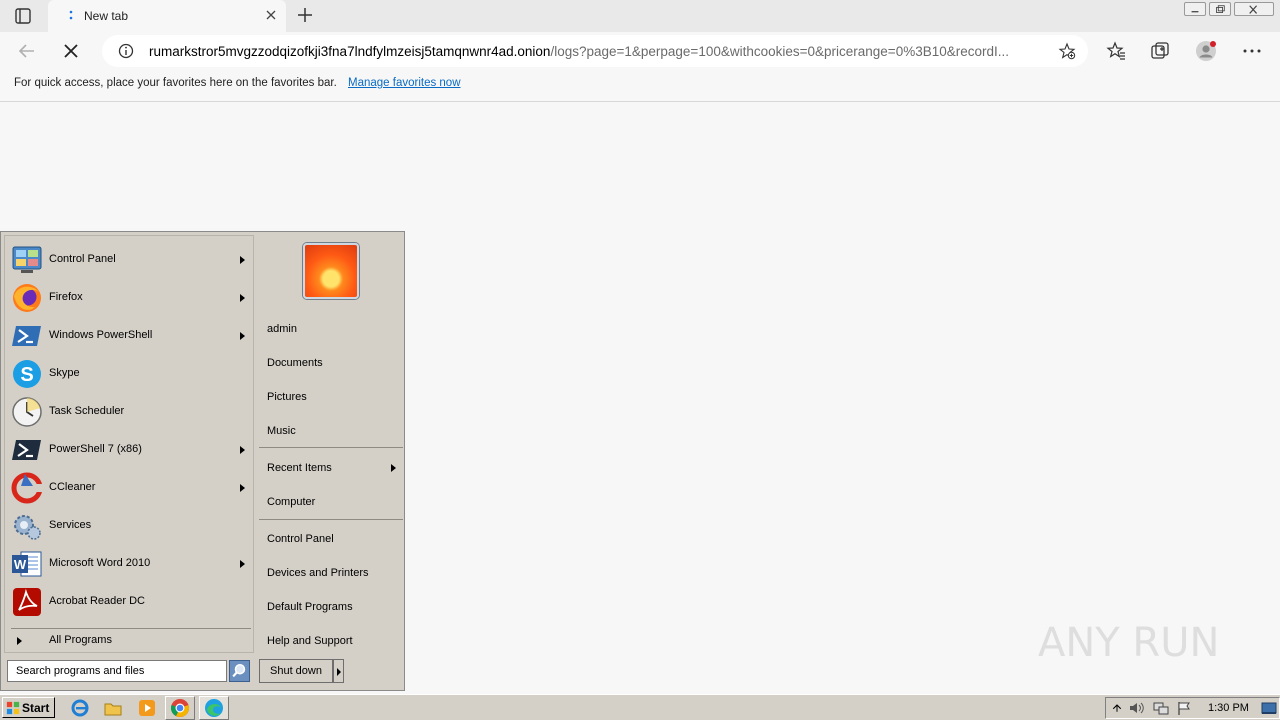 The image size is (1280, 720). What do you see at coordinates (147, 708) in the screenshot?
I see `media-player-icon` at bounding box center [147, 708].